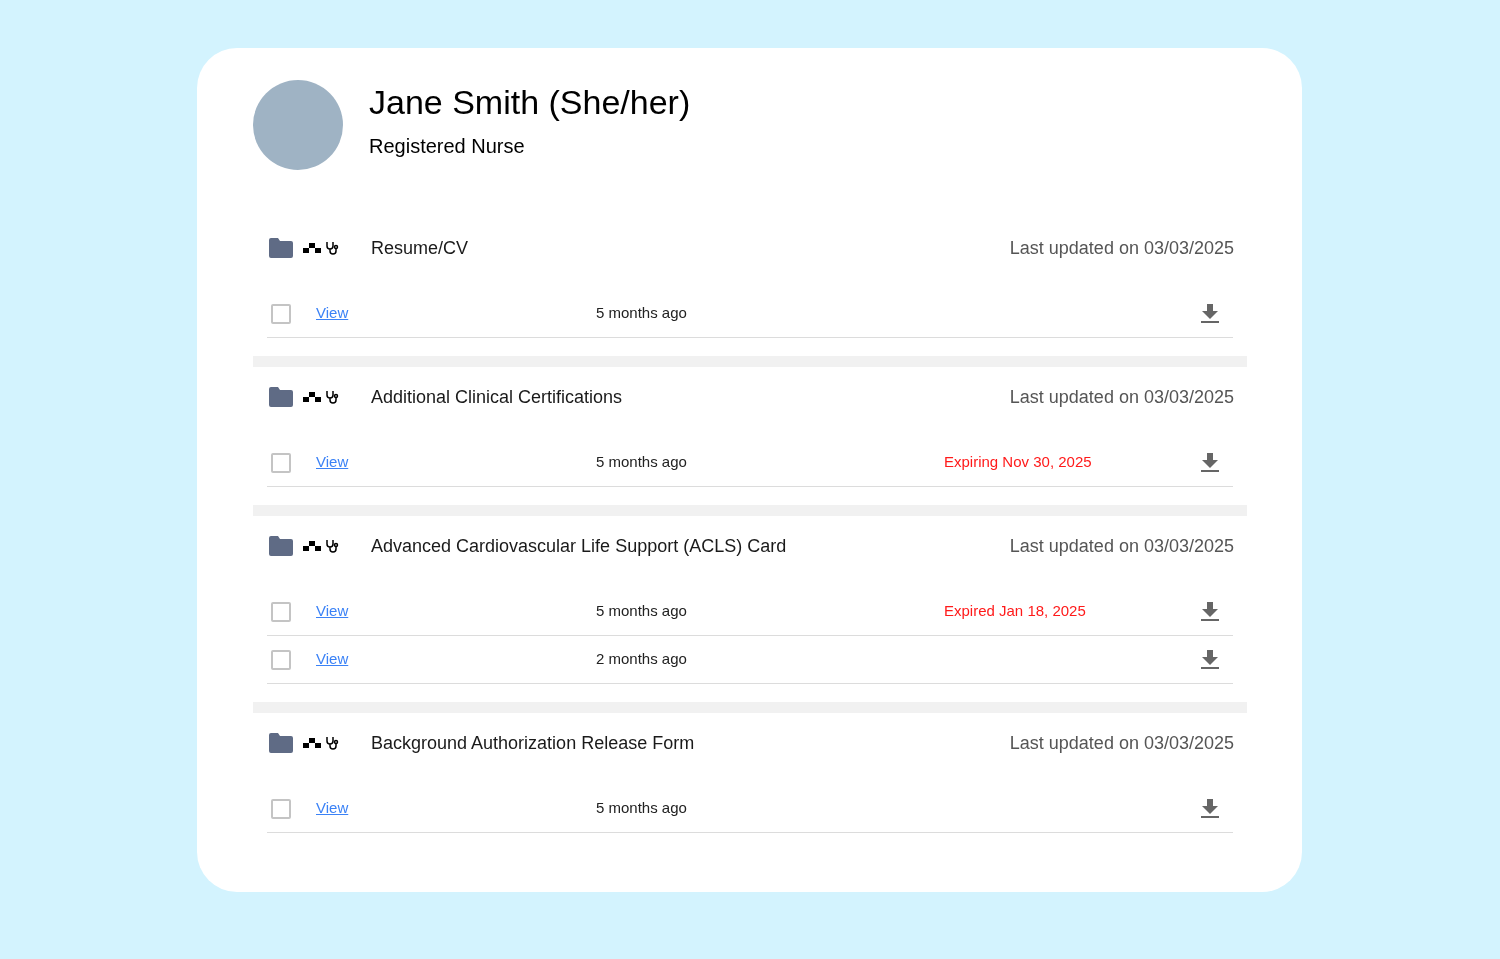  What do you see at coordinates (1015, 611) in the screenshot?
I see `expiry-status: Expired Jan 18, 2025` at bounding box center [1015, 611].